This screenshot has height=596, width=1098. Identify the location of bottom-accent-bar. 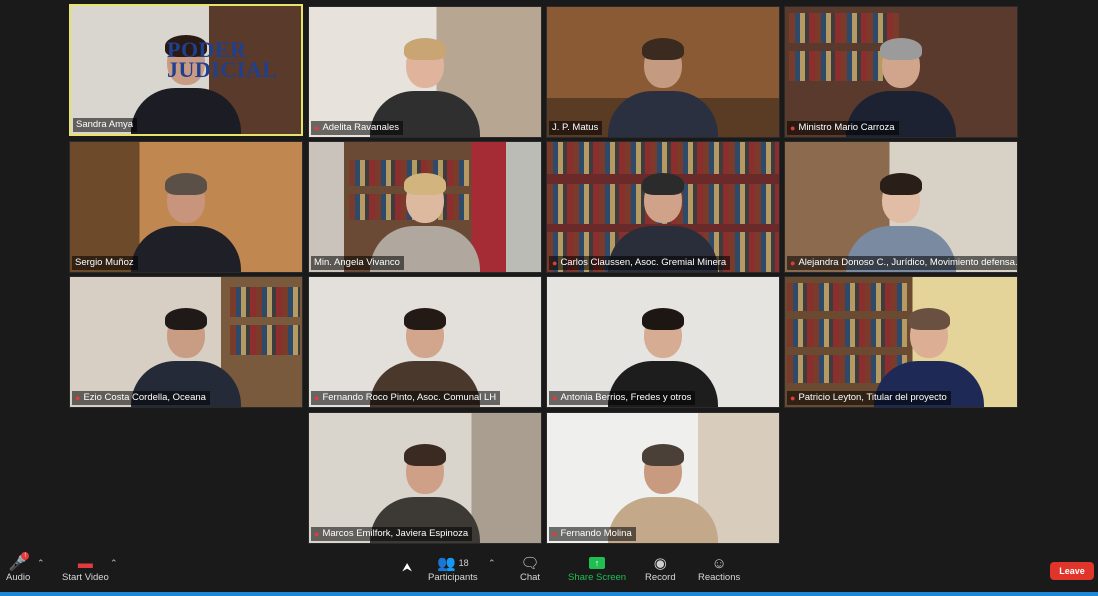
(549, 594).